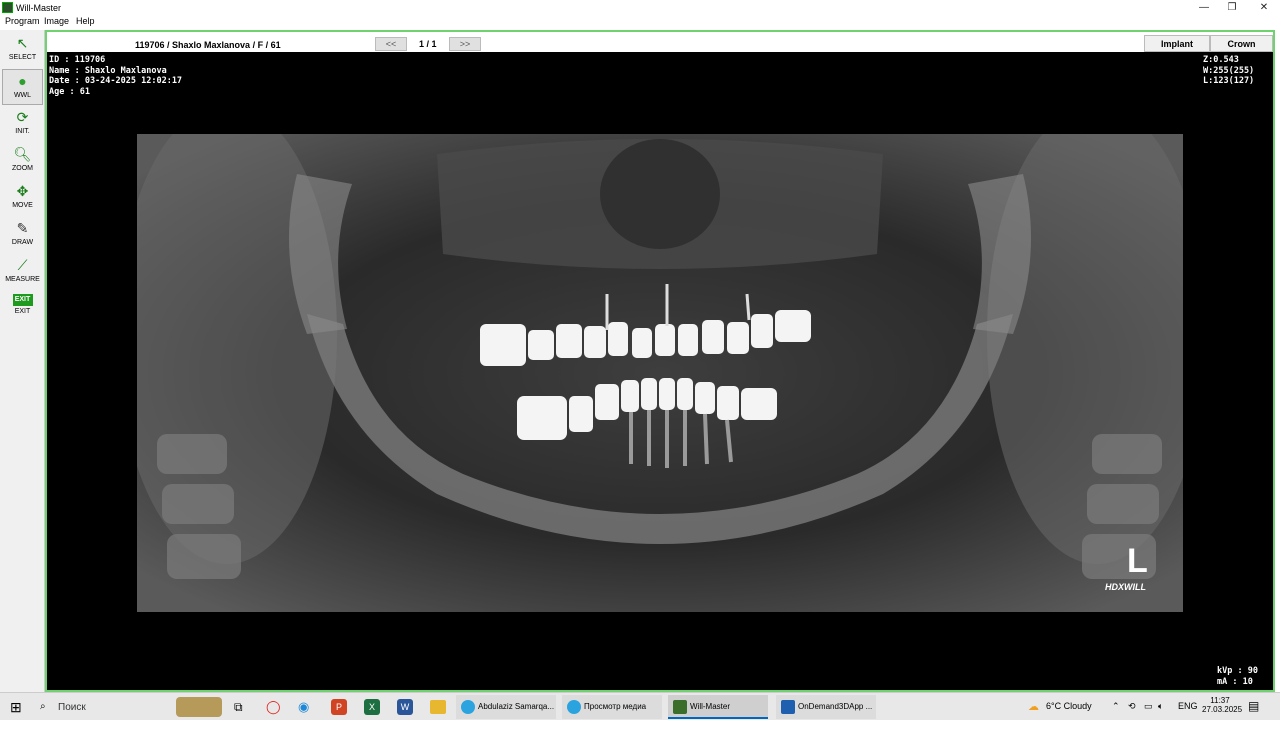 Image resolution: width=1280 pixels, height=730 pixels. Describe the element at coordinates (465, 44) in the screenshot. I see `next-image-button: >>` at that location.